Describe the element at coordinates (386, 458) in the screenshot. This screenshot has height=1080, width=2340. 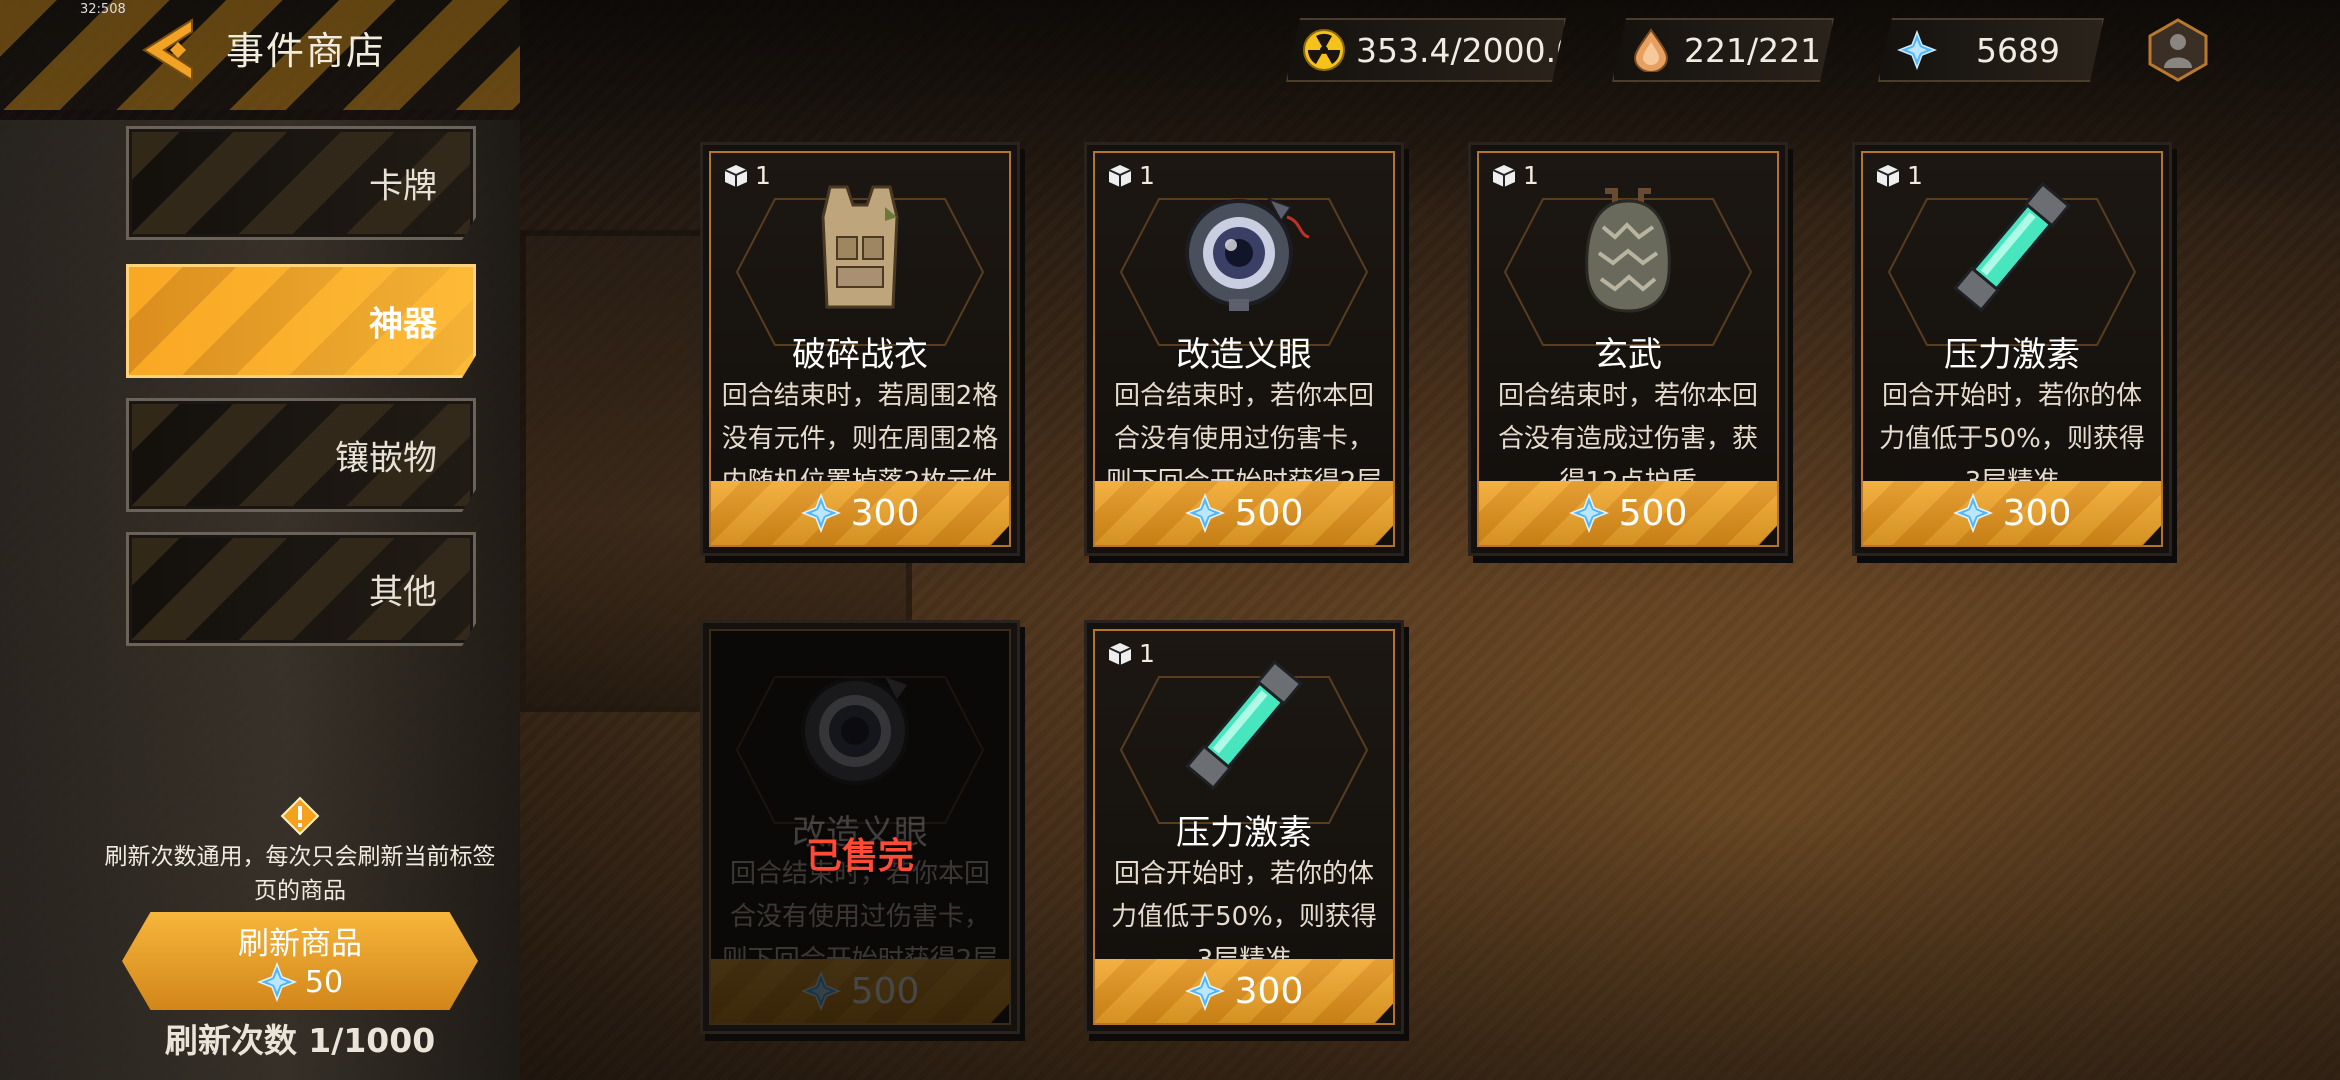
I see `tab-label: 镶嵌物` at that location.